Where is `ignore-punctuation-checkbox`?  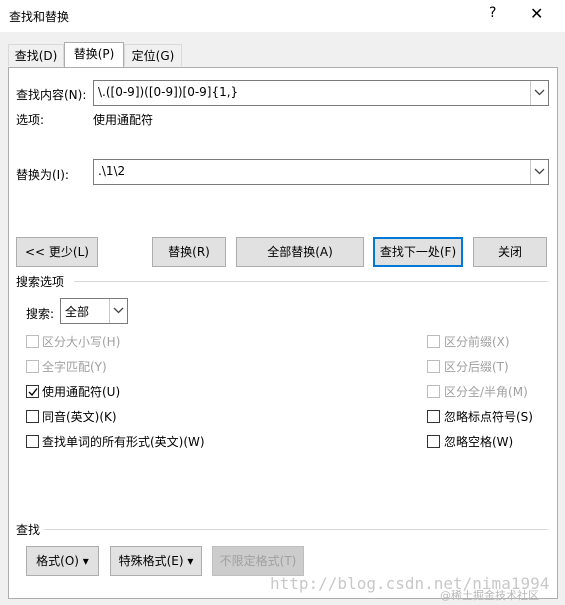
ignore-punctuation-checkbox is located at coordinates (433, 416).